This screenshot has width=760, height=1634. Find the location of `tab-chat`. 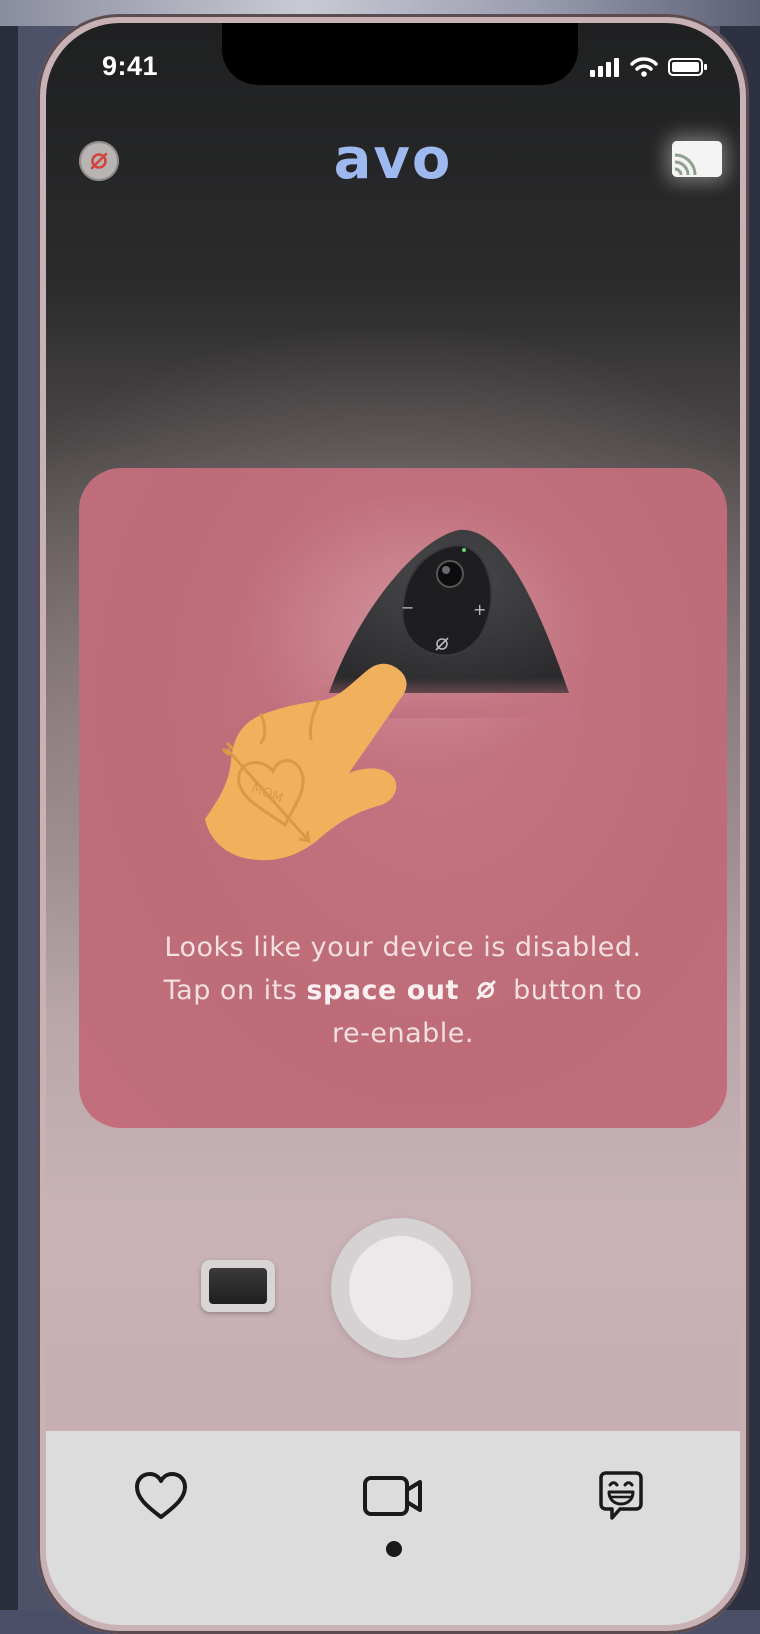

tab-chat is located at coordinates (621, 1496).